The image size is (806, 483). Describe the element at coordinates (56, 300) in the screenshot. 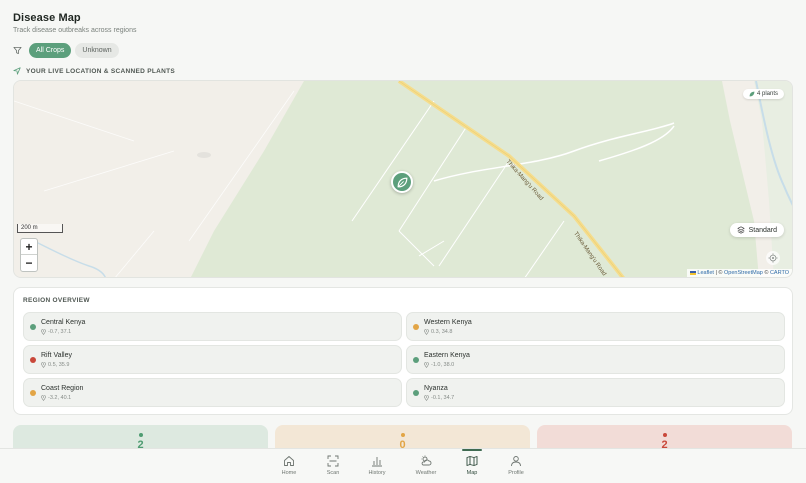

I see `region-overview-title: REGION OVERVIEW` at that location.